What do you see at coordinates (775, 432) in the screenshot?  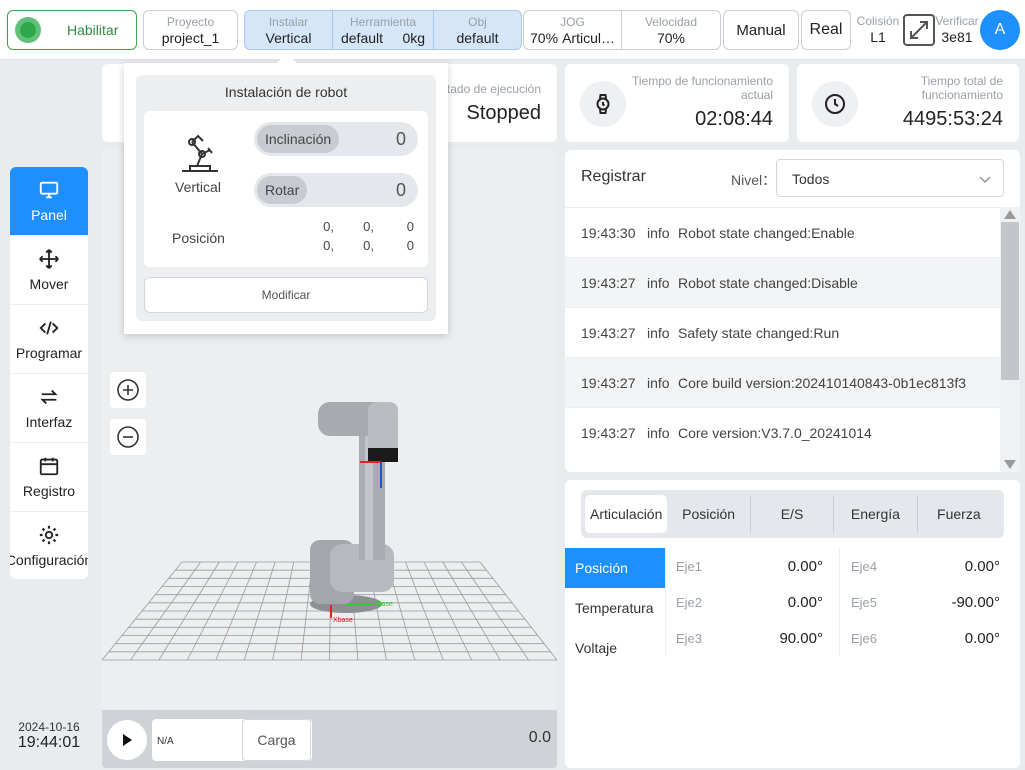 I see `log-message: Core version:V3.7.0_20241014` at bounding box center [775, 432].